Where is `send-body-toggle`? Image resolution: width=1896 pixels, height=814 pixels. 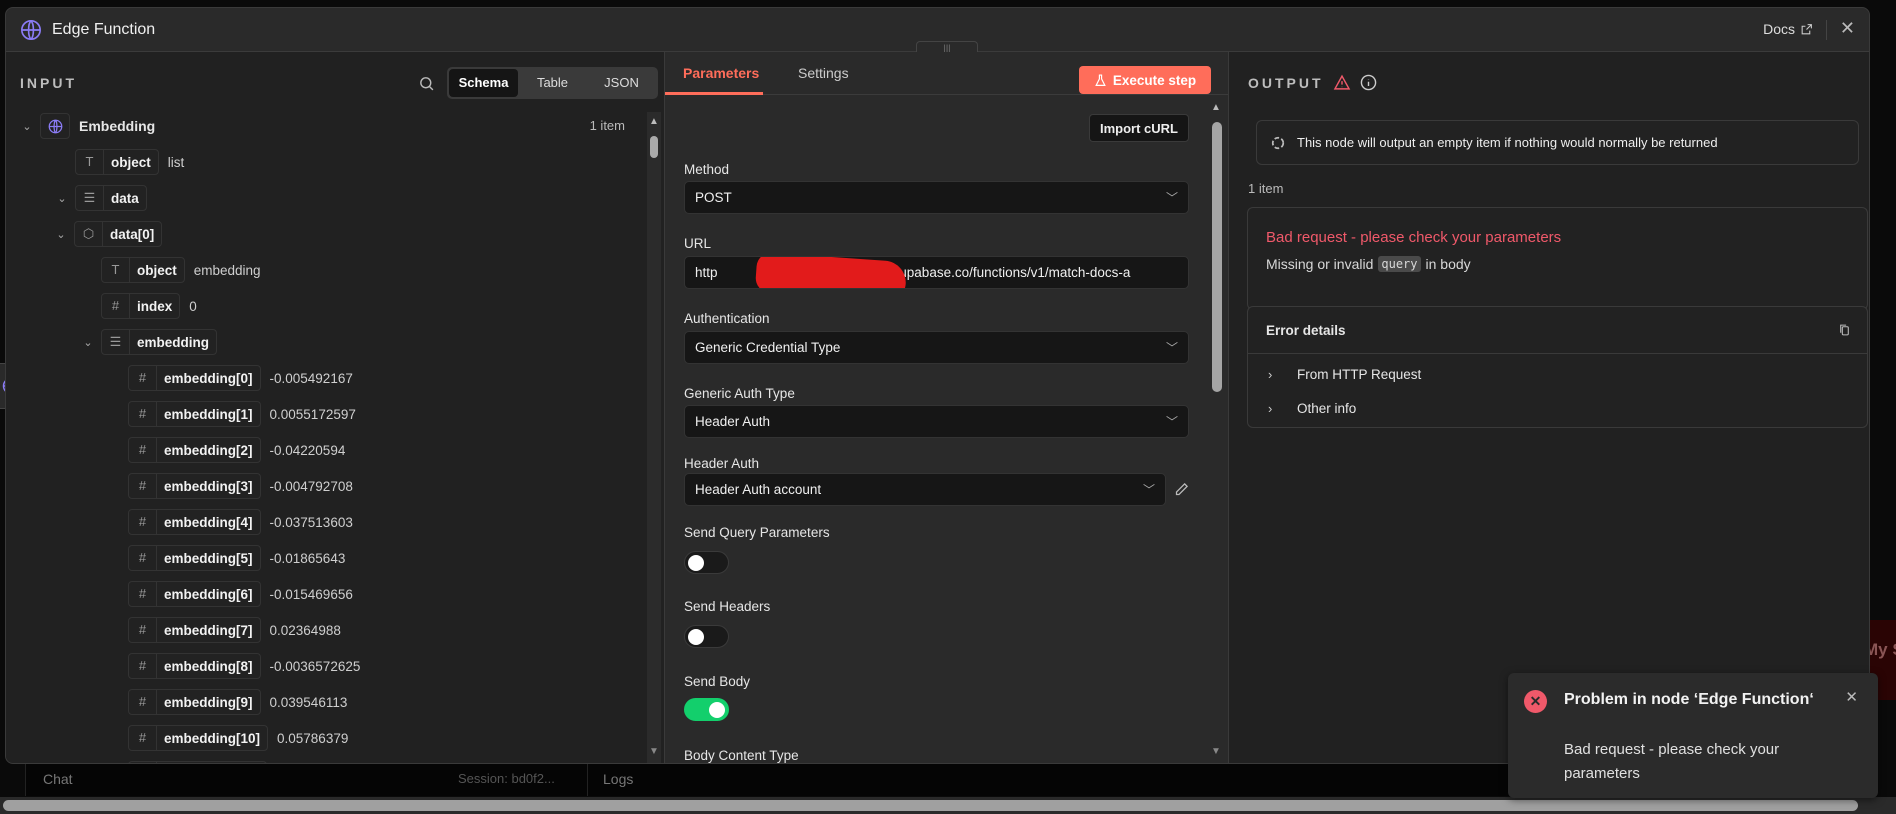 send-body-toggle is located at coordinates (706, 709).